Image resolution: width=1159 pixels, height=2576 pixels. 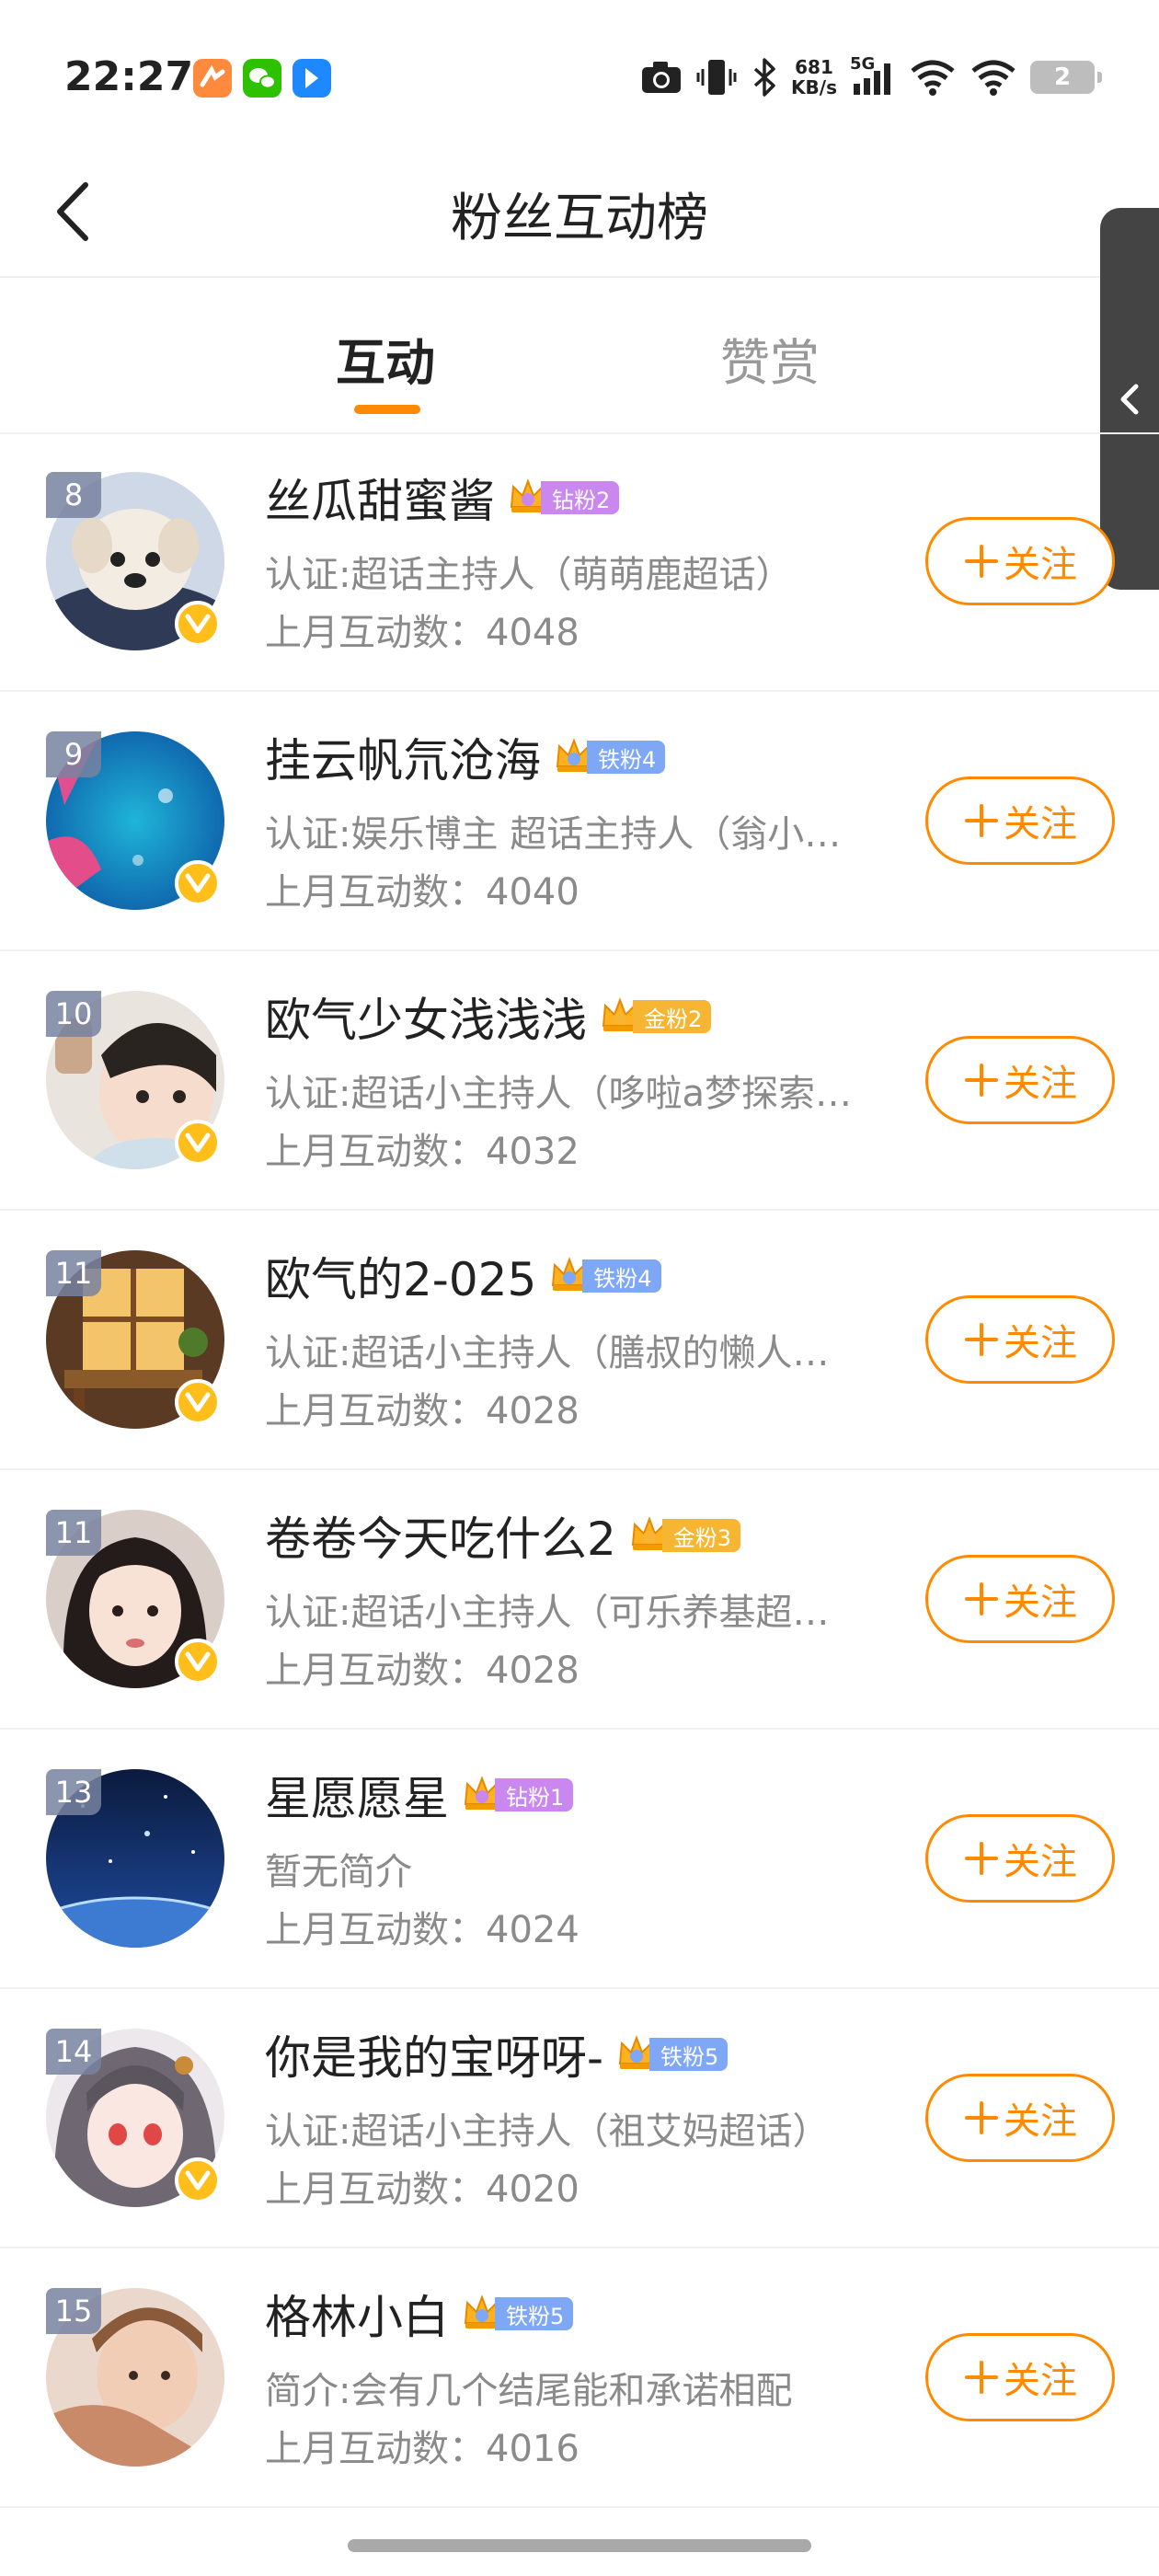 I want to click on page-title: 粉丝互动榜, so click(x=579, y=218).